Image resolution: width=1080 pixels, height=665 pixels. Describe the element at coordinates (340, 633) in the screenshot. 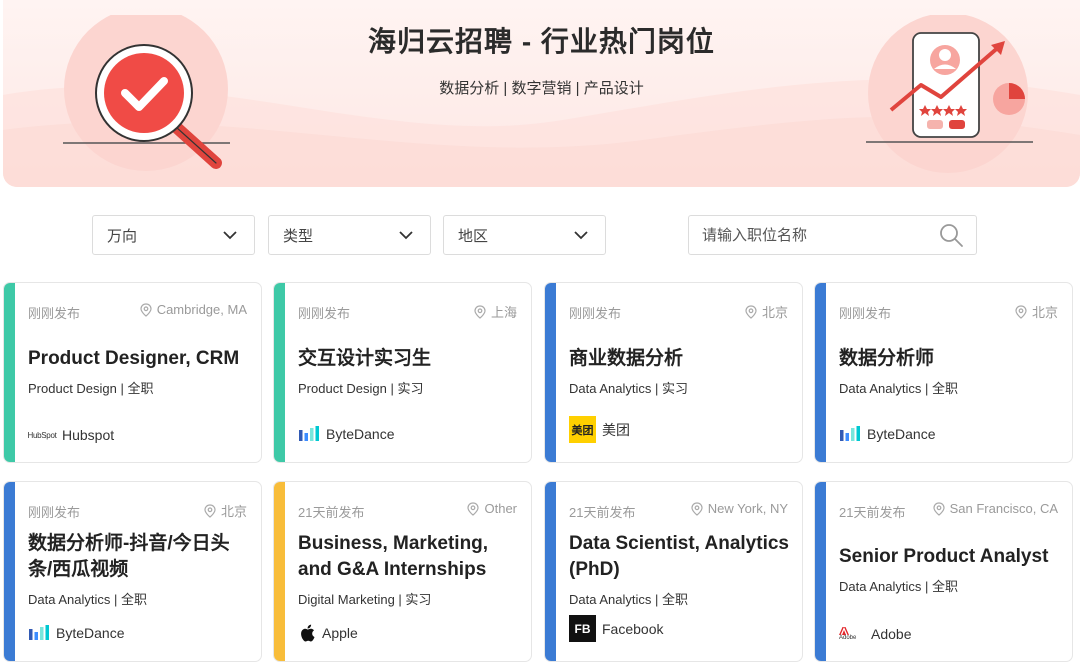

I see `company-name: Apple` at that location.